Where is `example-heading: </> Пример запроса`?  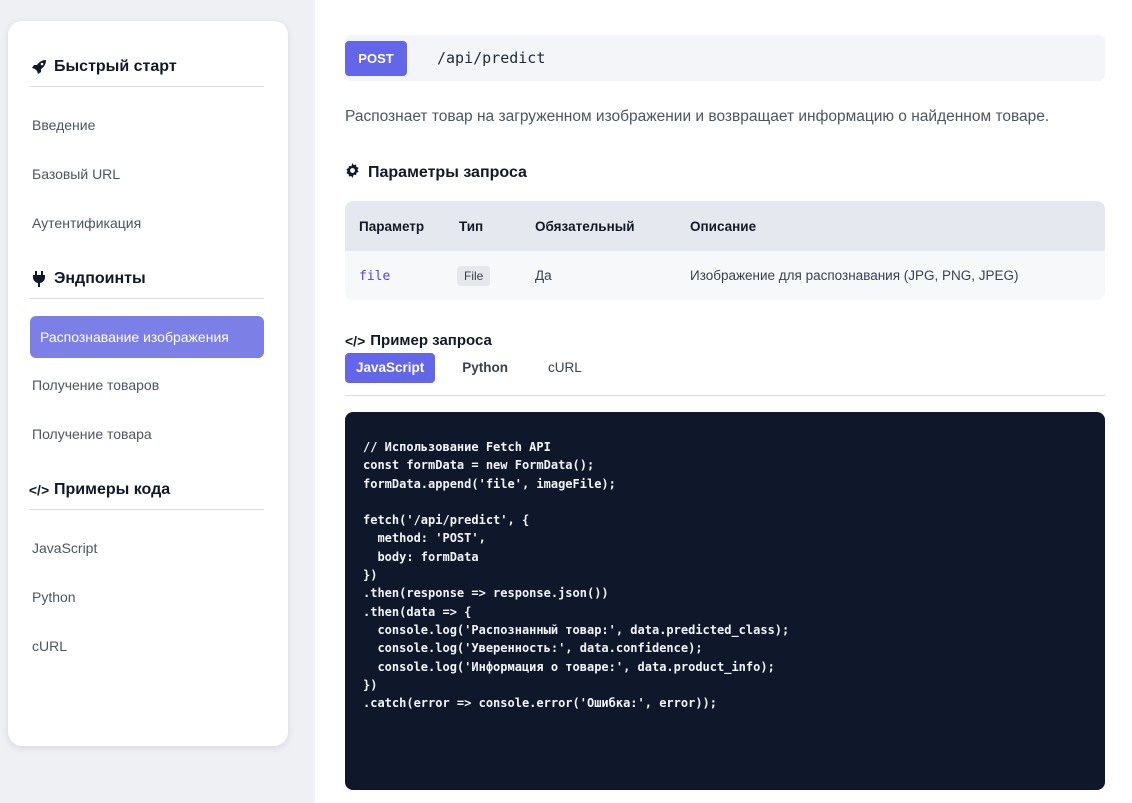 example-heading: </> Пример запроса is located at coordinates (418, 340).